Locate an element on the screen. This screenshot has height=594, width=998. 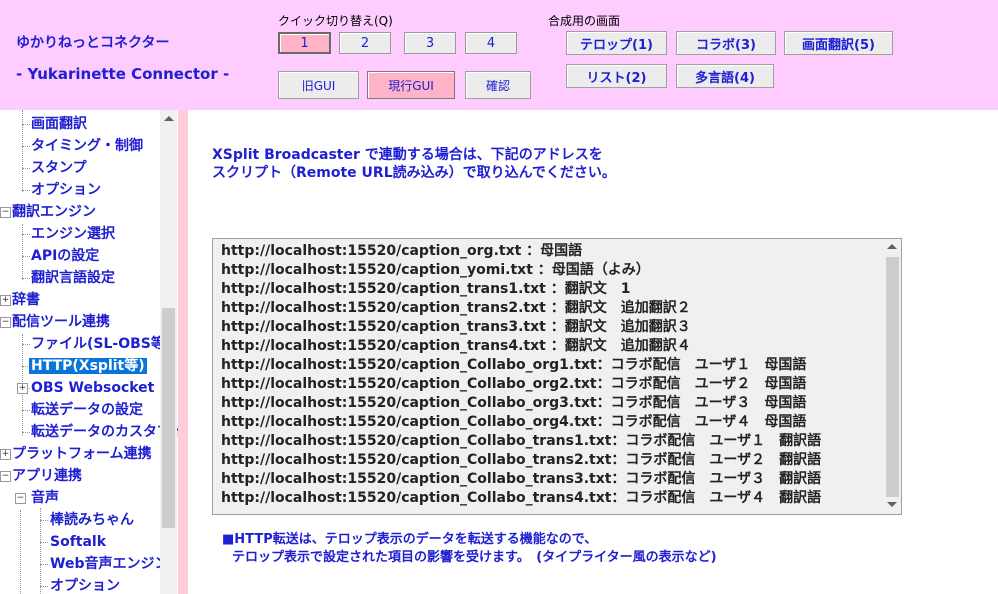
tree-item-screen-translate: 画面翻訳 is located at coordinates (59, 124).